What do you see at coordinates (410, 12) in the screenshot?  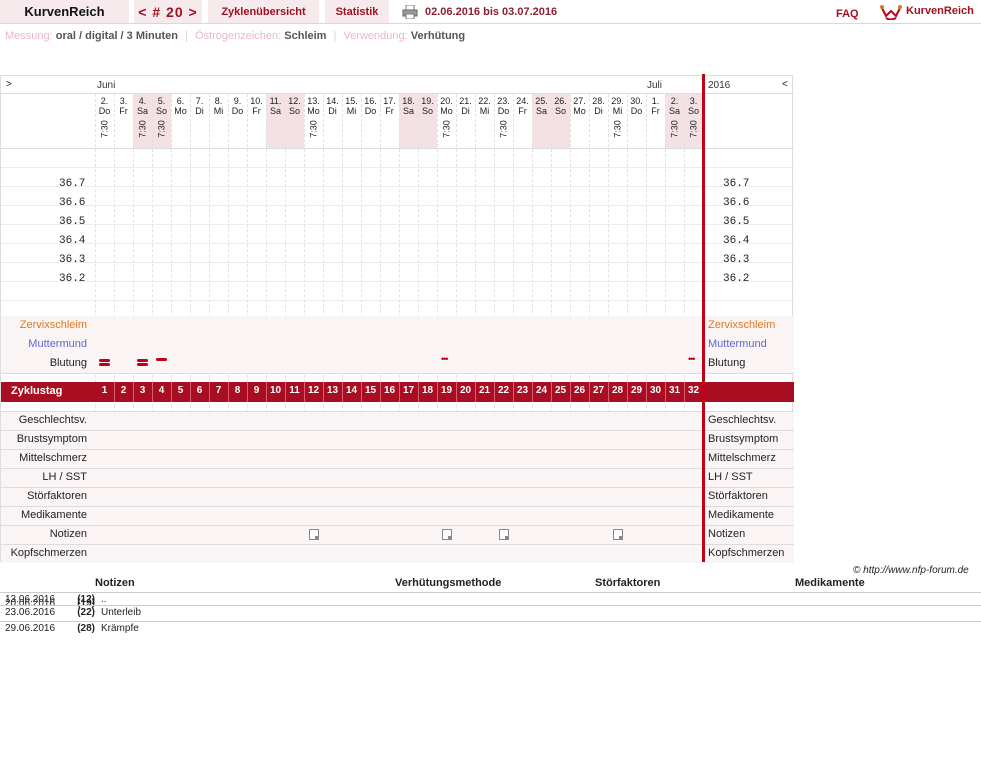 I see `printer-icon` at bounding box center [410, 12].